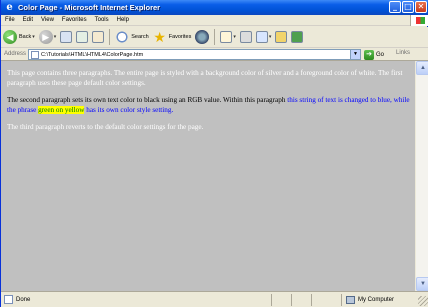  What do you see at coordinates (35, 54) in the screenshot?
I see `page-icon` at bounding box center [35, 54].